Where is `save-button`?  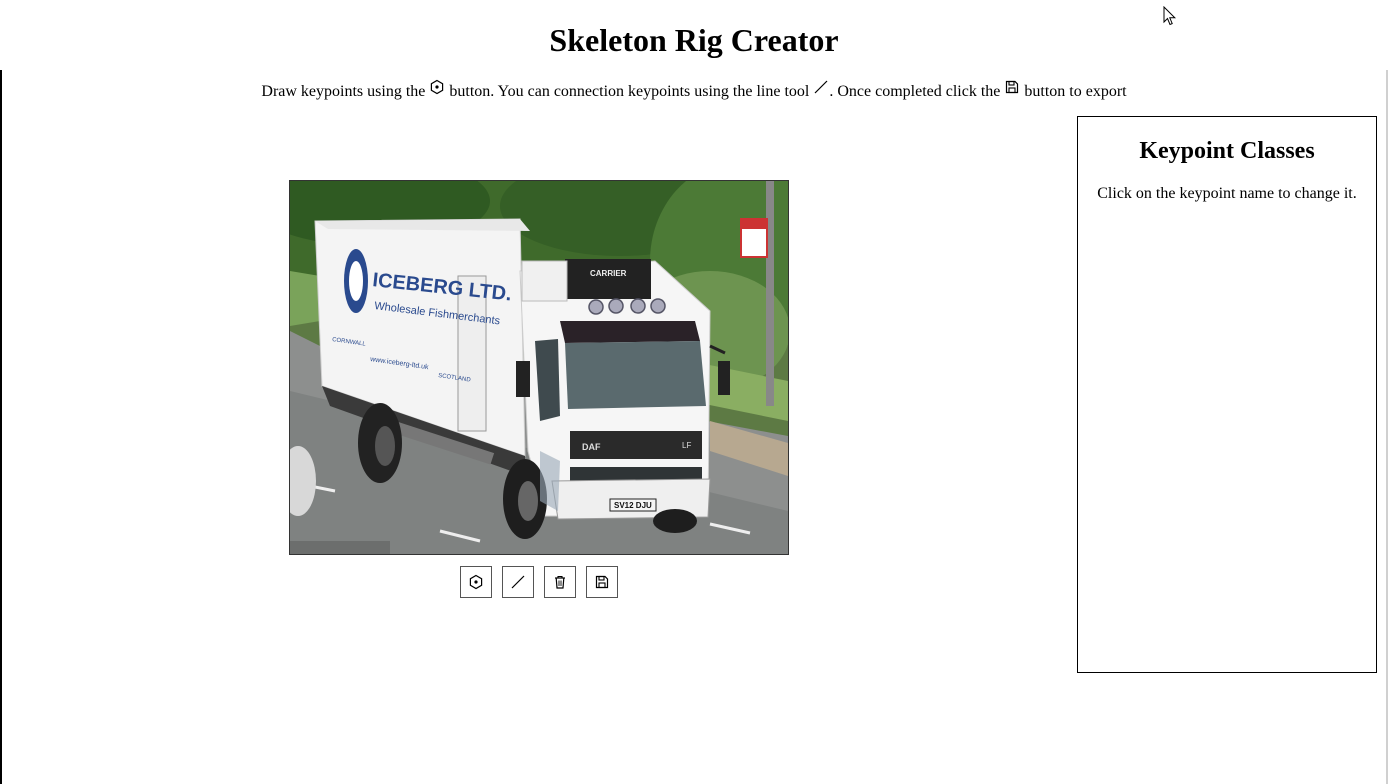
save-button is located at coordinates (602, 582).